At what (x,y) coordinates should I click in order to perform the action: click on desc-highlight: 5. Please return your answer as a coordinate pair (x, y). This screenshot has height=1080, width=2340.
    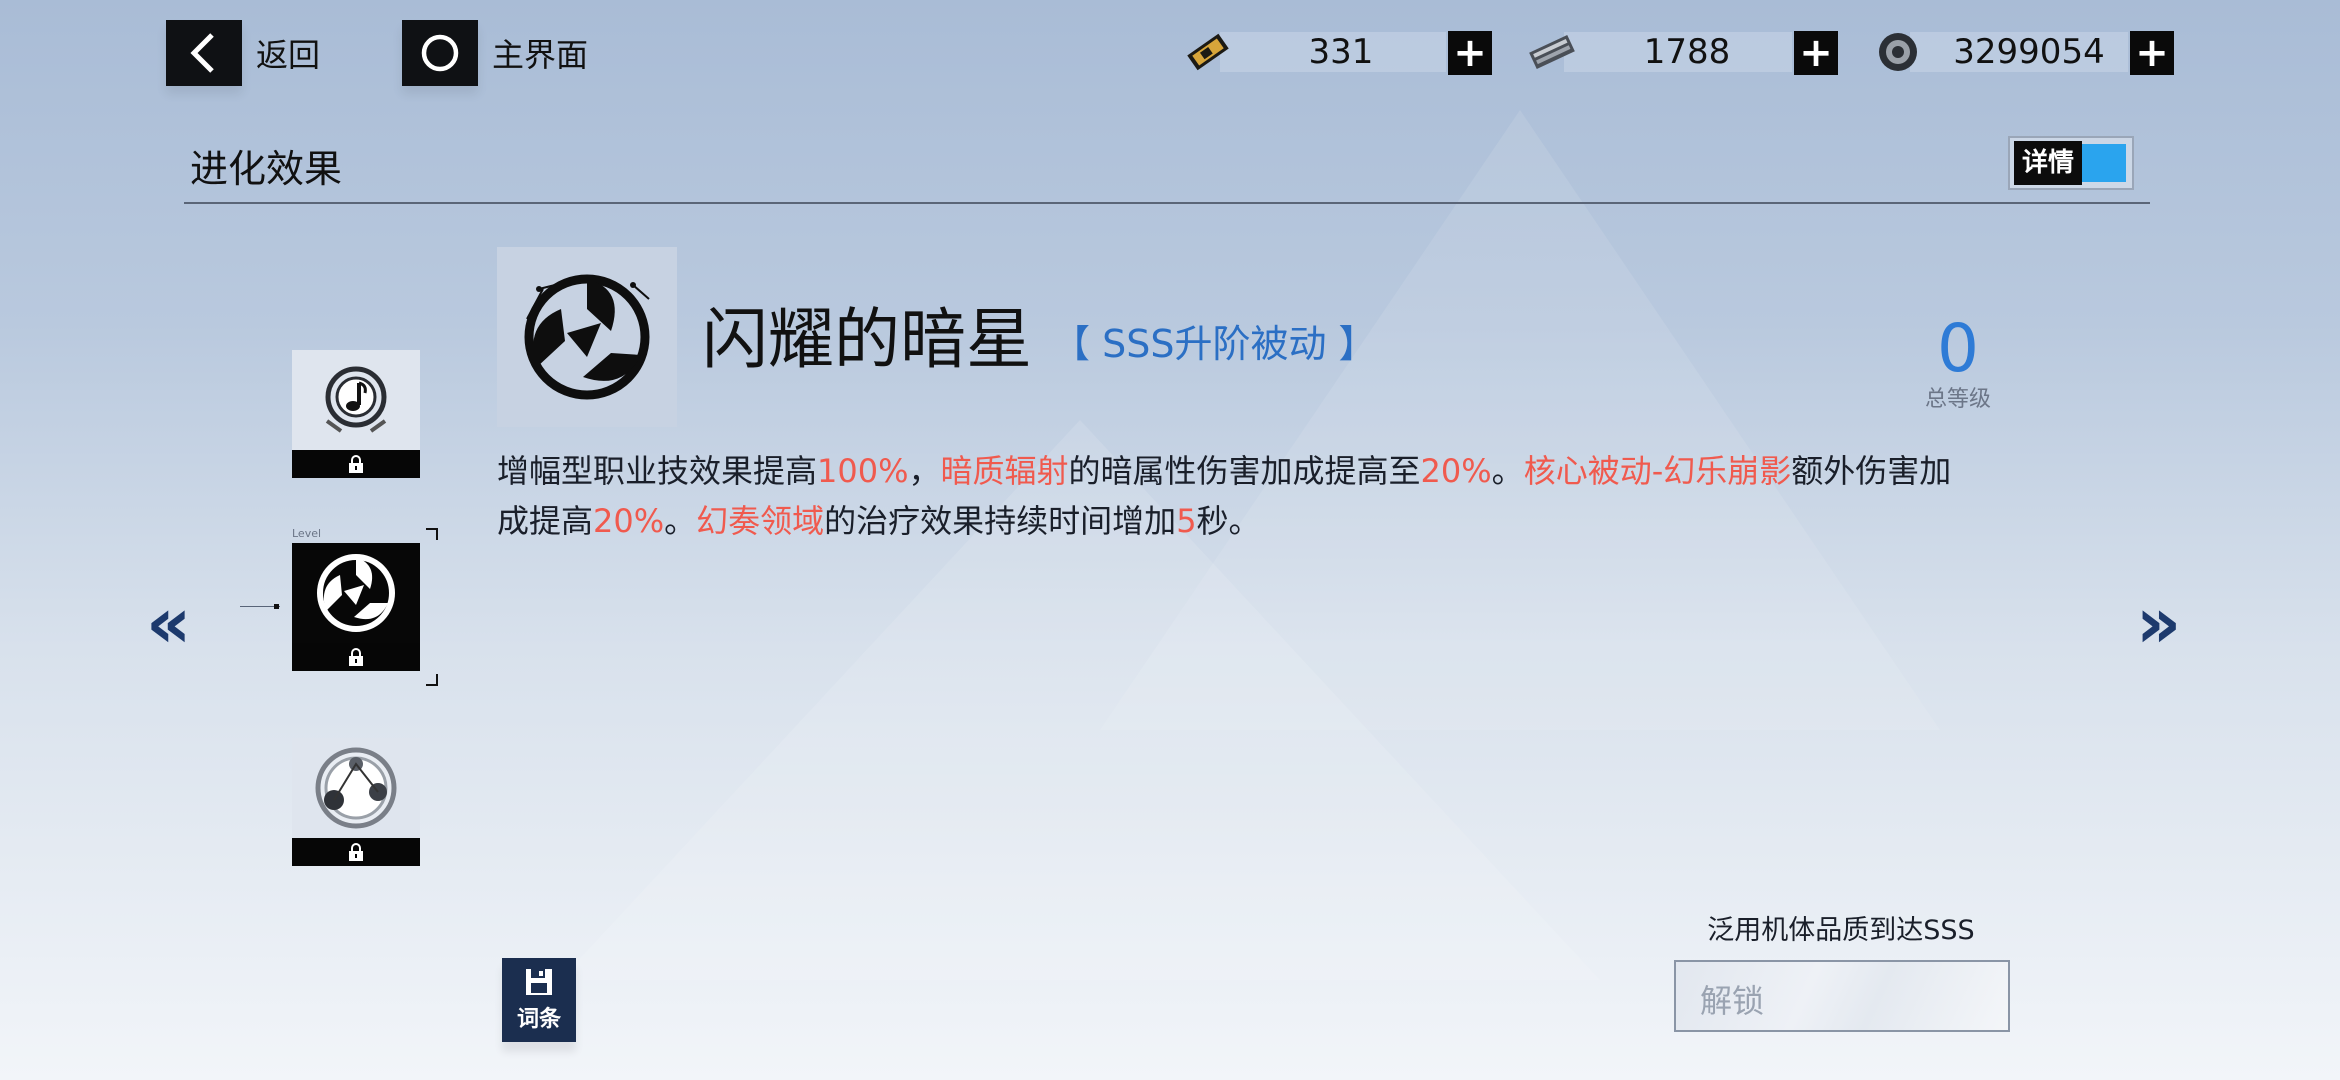
    Looking at the image, I should click on (1186, 521).